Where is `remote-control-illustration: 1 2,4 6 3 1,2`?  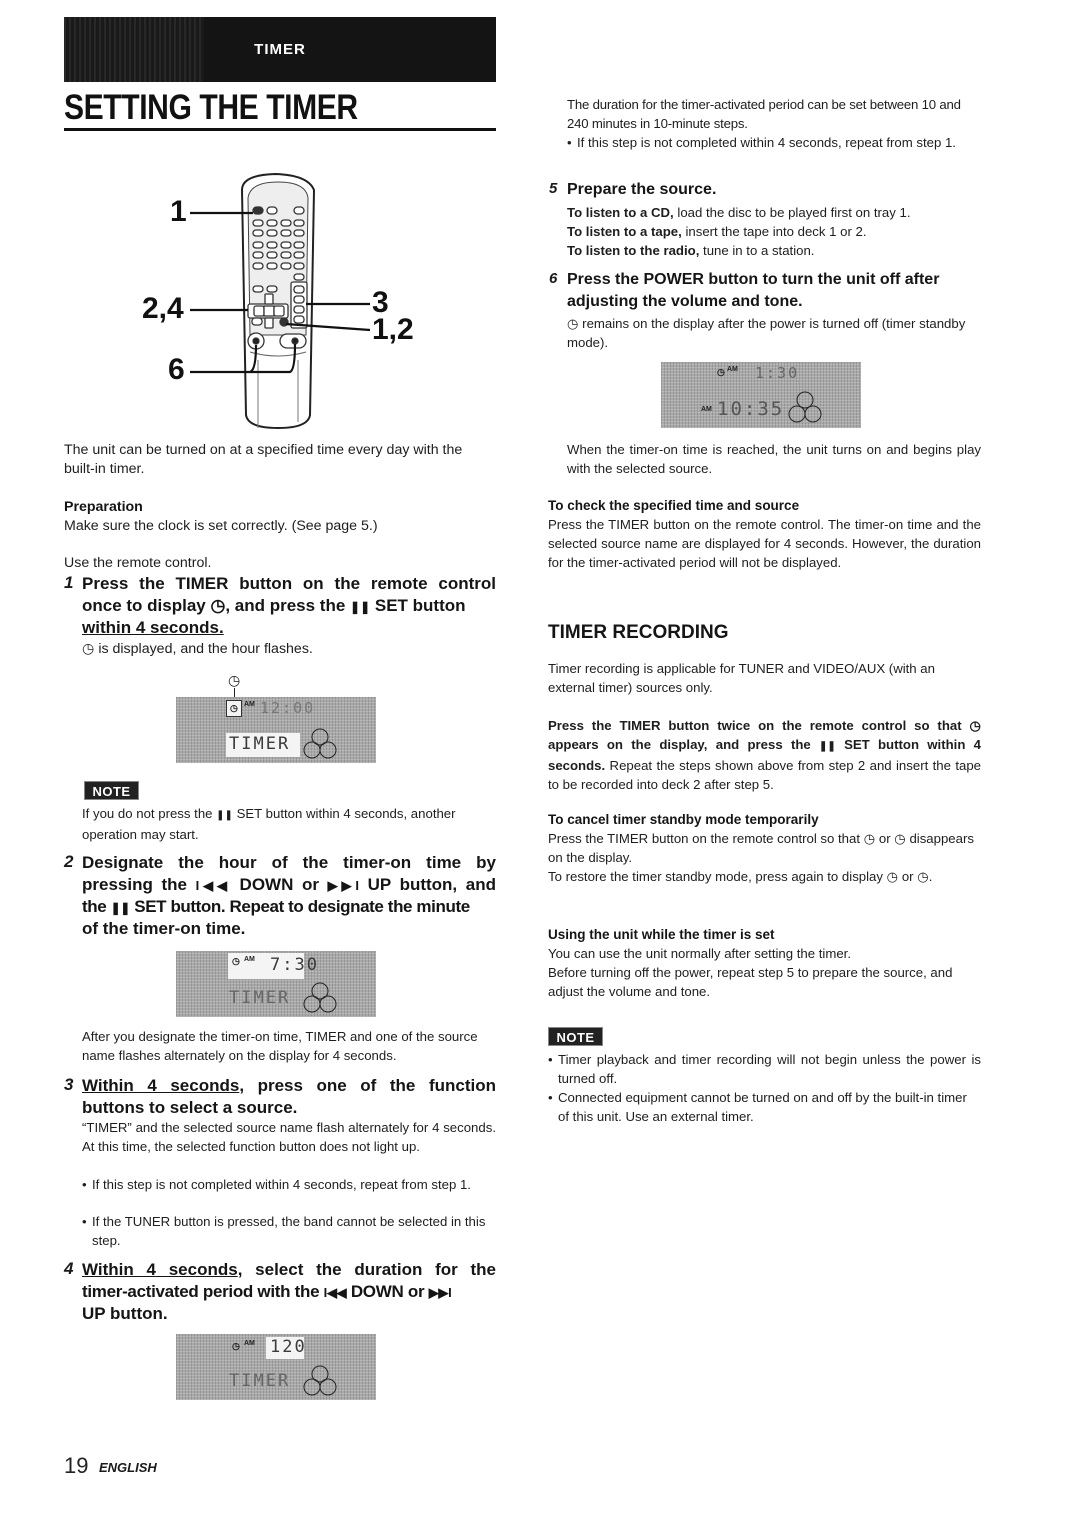
remote-control-illustration: 1 2,4 6 3 1,2 is located at coordinates (286, 300).